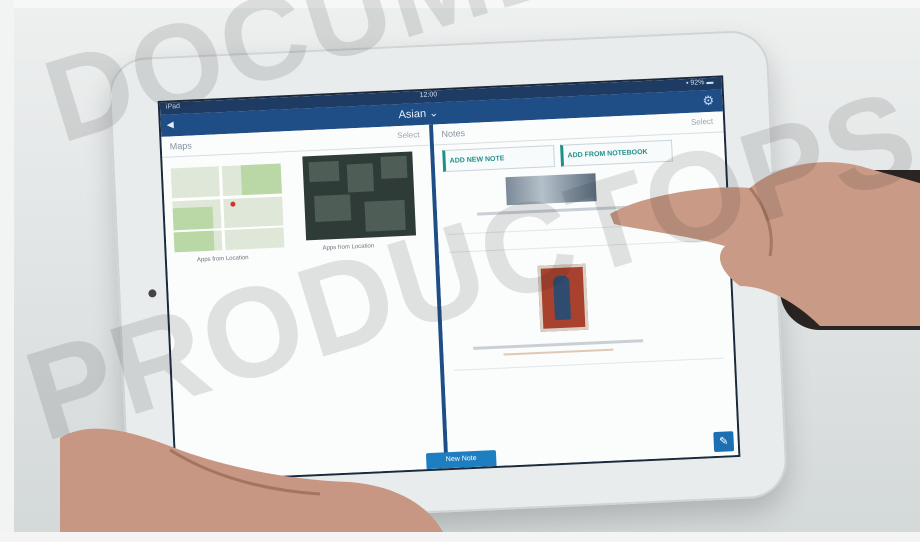  Describe the element at coordinates (428, 95) in the screenshot. I see `status-time: 12:00` at that location.